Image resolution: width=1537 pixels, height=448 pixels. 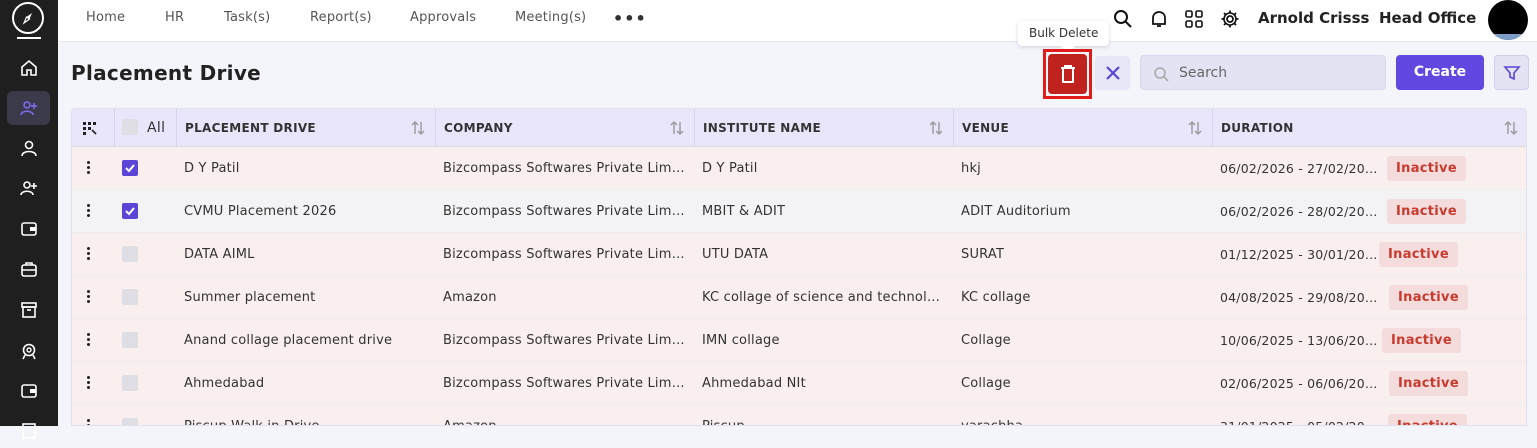 I want to click on column-header-institute-name: INSTITUTE NAME, so click(x=823, y=128).